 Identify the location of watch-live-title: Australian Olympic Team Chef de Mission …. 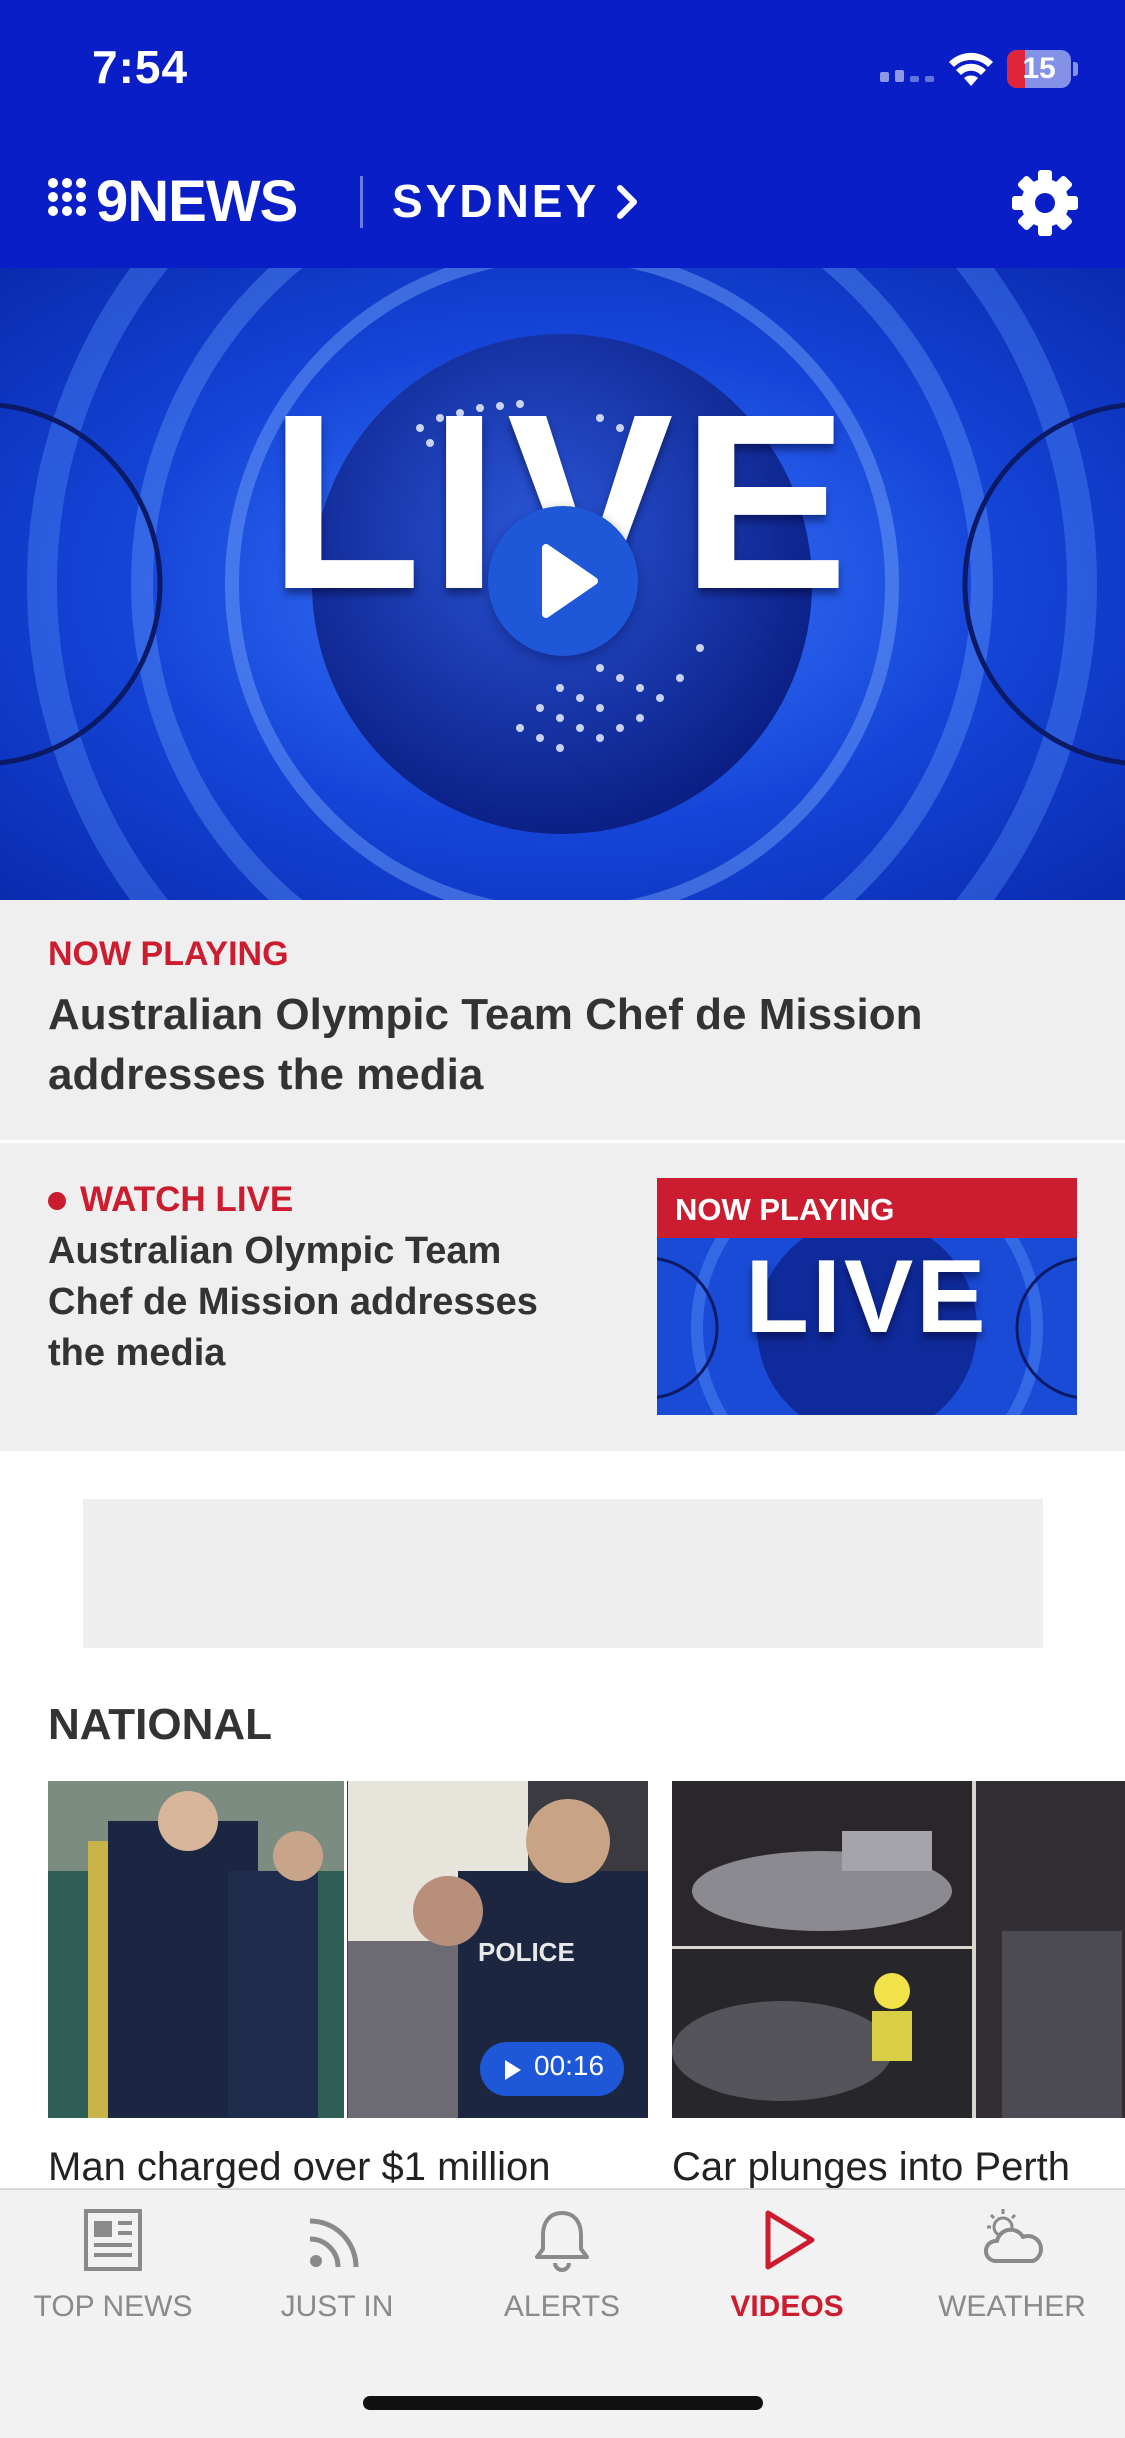
(328, 1302).